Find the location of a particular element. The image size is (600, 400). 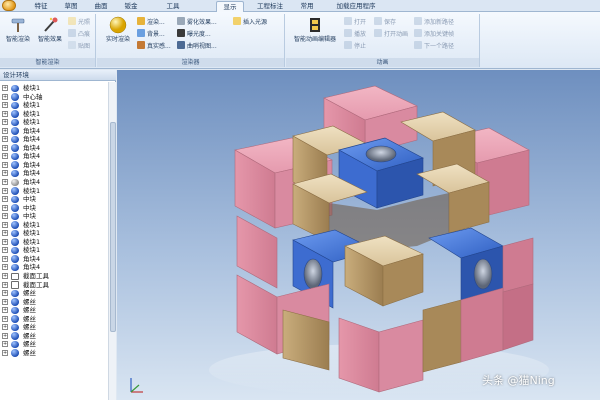

tab-annotation: 工程标注 is located at coordinates (270, 6).